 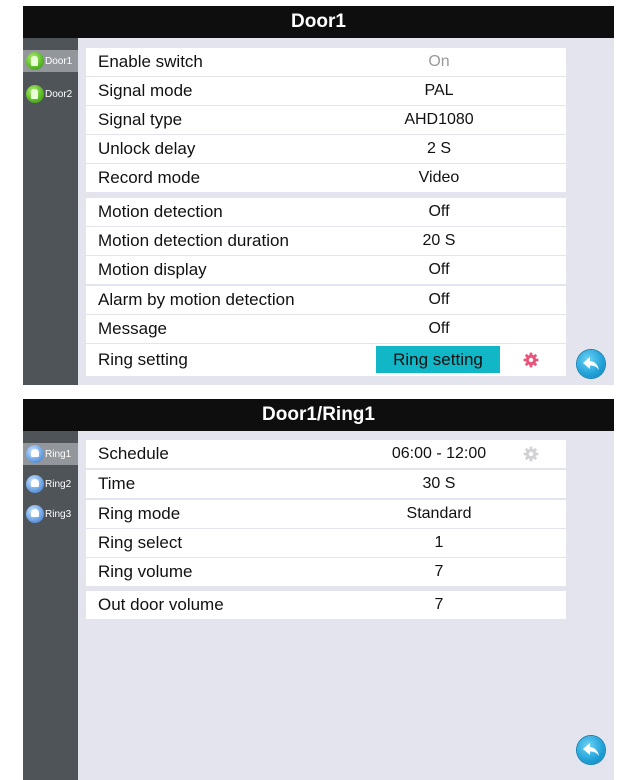 What do you see at coordinates (161, 604) in the screenshot?
I see `row-label: Out door volume` at bounding box center [161, 604].